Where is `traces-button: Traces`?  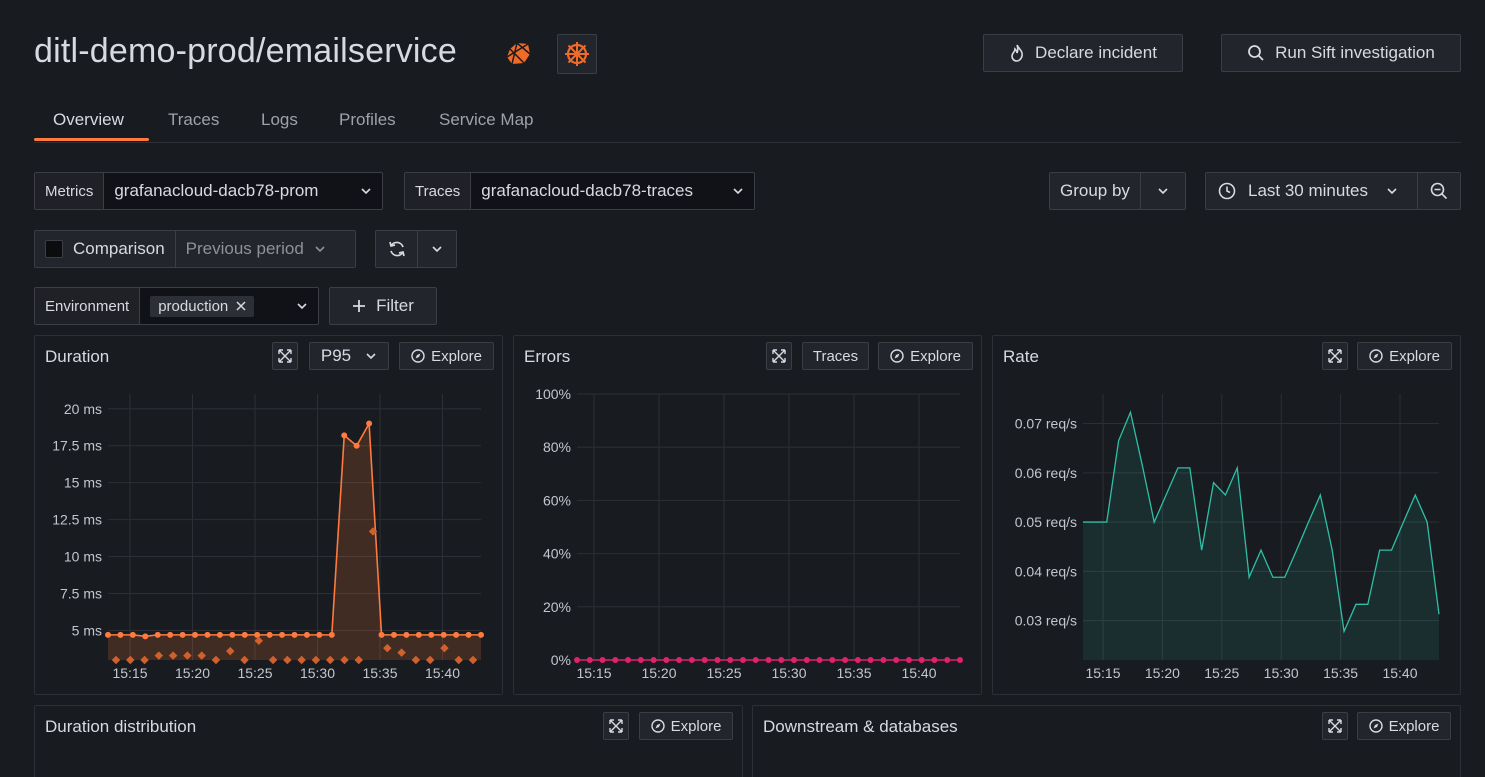
traces-button: Traces is located at coordinates (835, 356).